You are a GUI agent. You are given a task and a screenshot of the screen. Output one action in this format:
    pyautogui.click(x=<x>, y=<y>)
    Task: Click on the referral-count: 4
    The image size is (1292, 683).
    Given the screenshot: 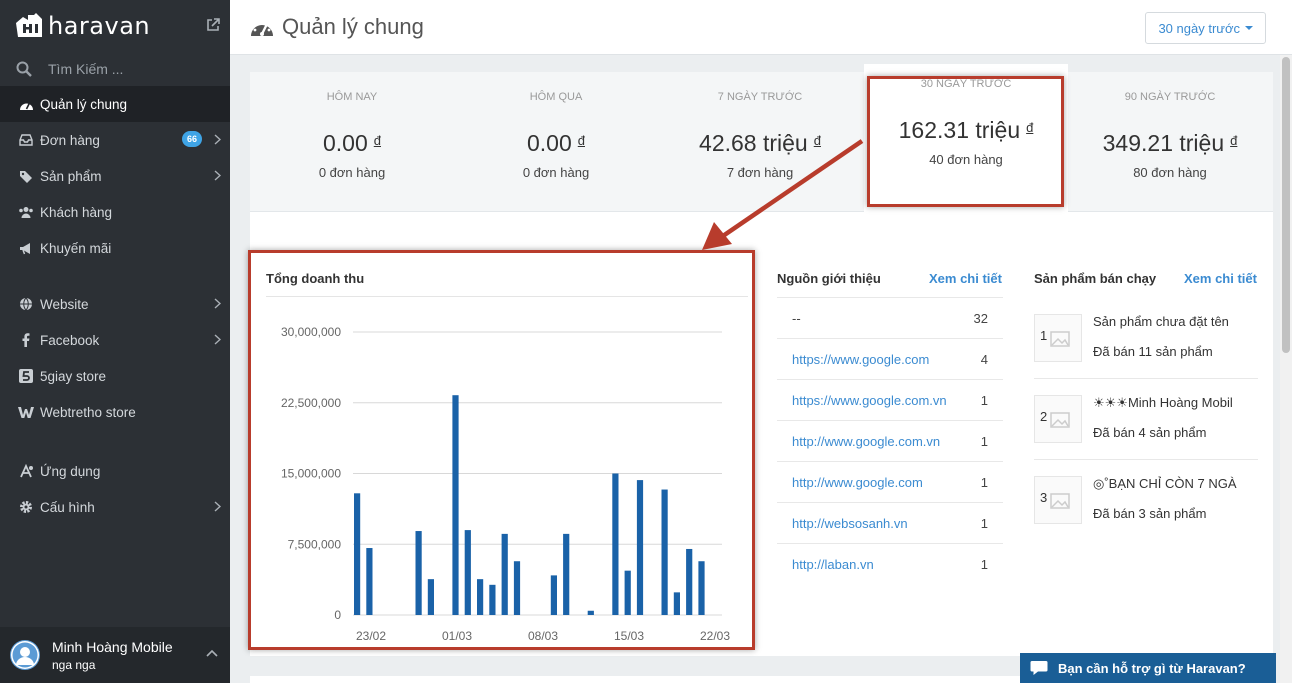 What is the action you would take?
    pyautogui.click(x=984, y=359)
    